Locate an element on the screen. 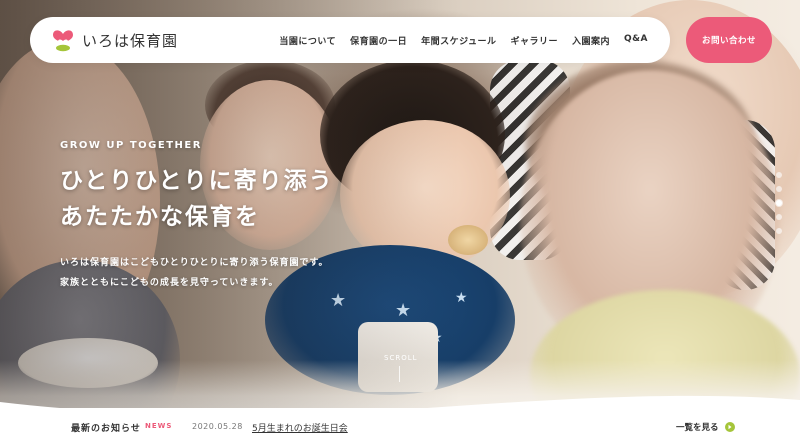 This screenshot has height=446, width=800. arrow-right-icon is located at coordinates (729, 427).